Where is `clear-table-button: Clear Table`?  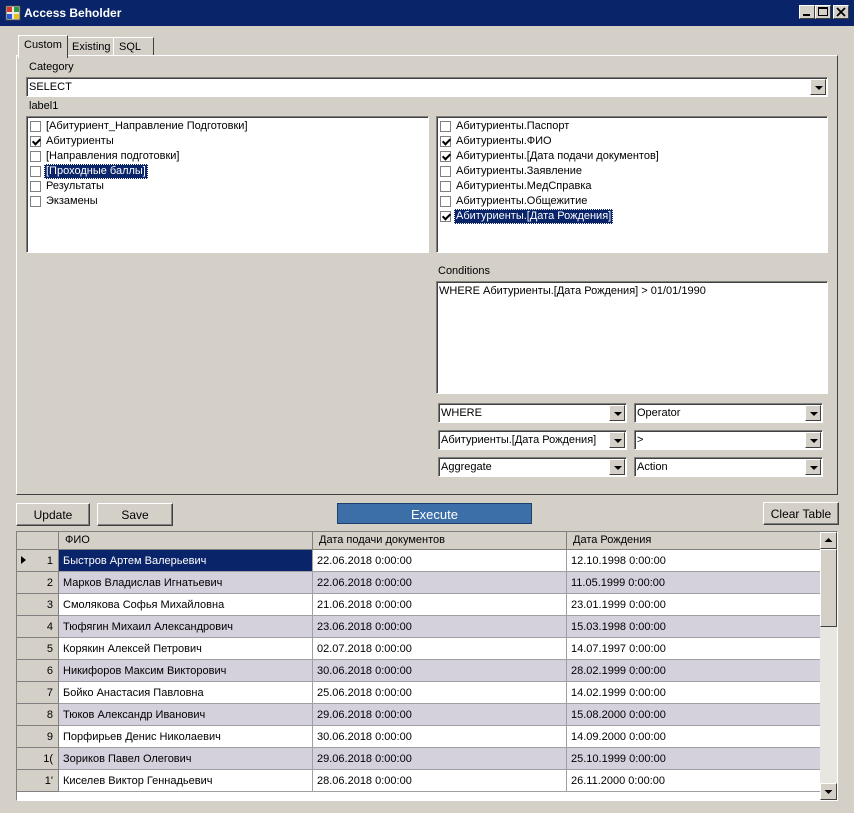 clear-table-button: Clear Table is located at coordinates (801, 513).